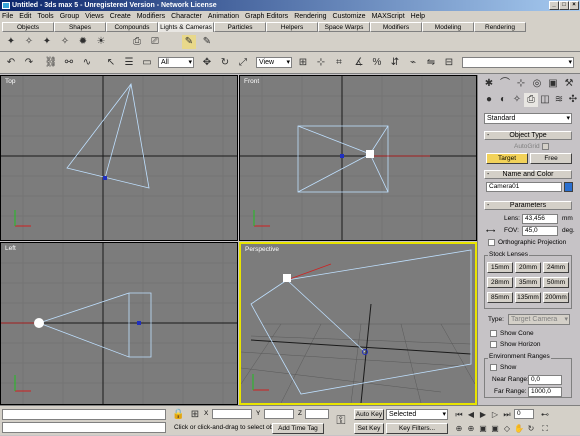 This screenshot has width=580, height=436. I want to click on lens-135mm-button: 135mm, so click(528, 297).